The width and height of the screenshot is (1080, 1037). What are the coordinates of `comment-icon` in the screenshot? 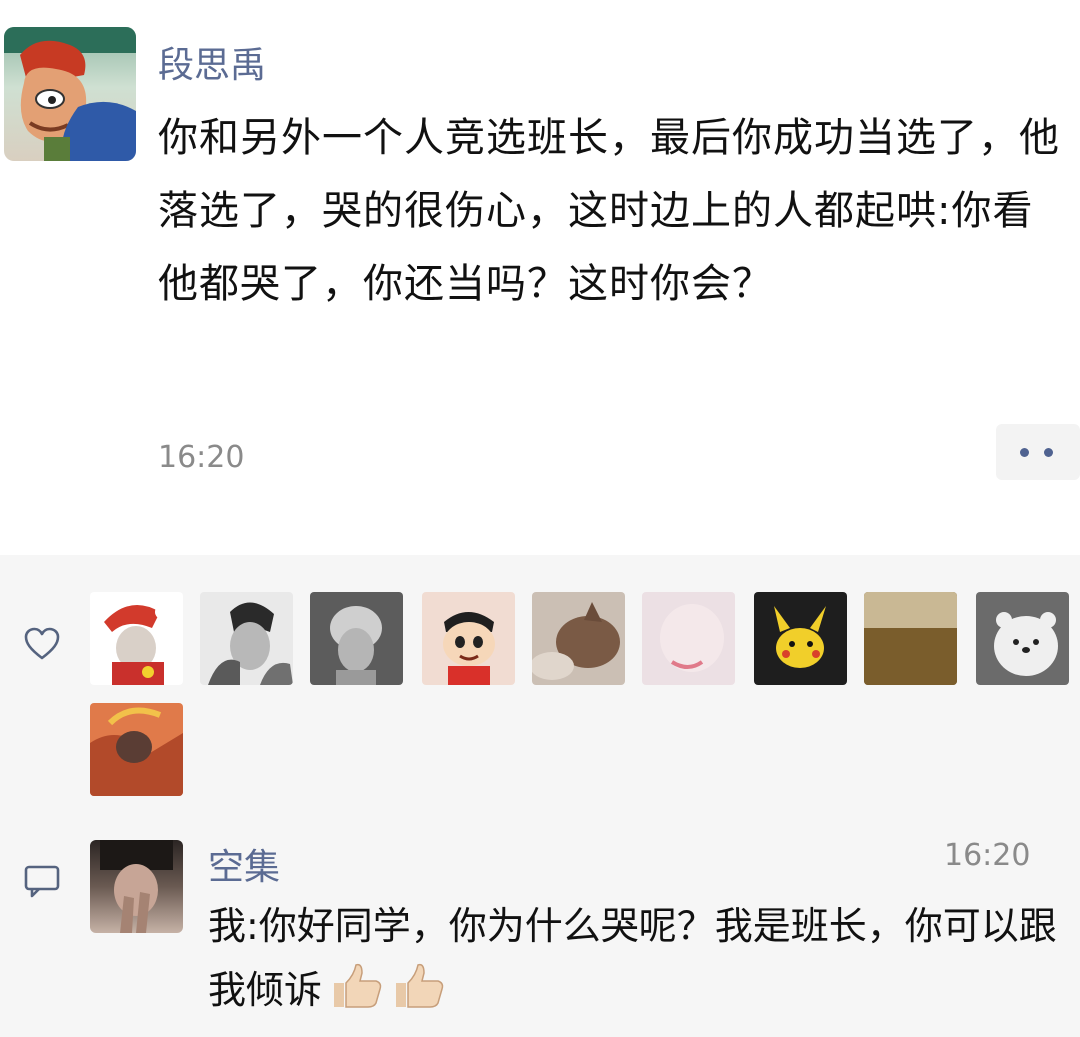 It's located at (42, 881).